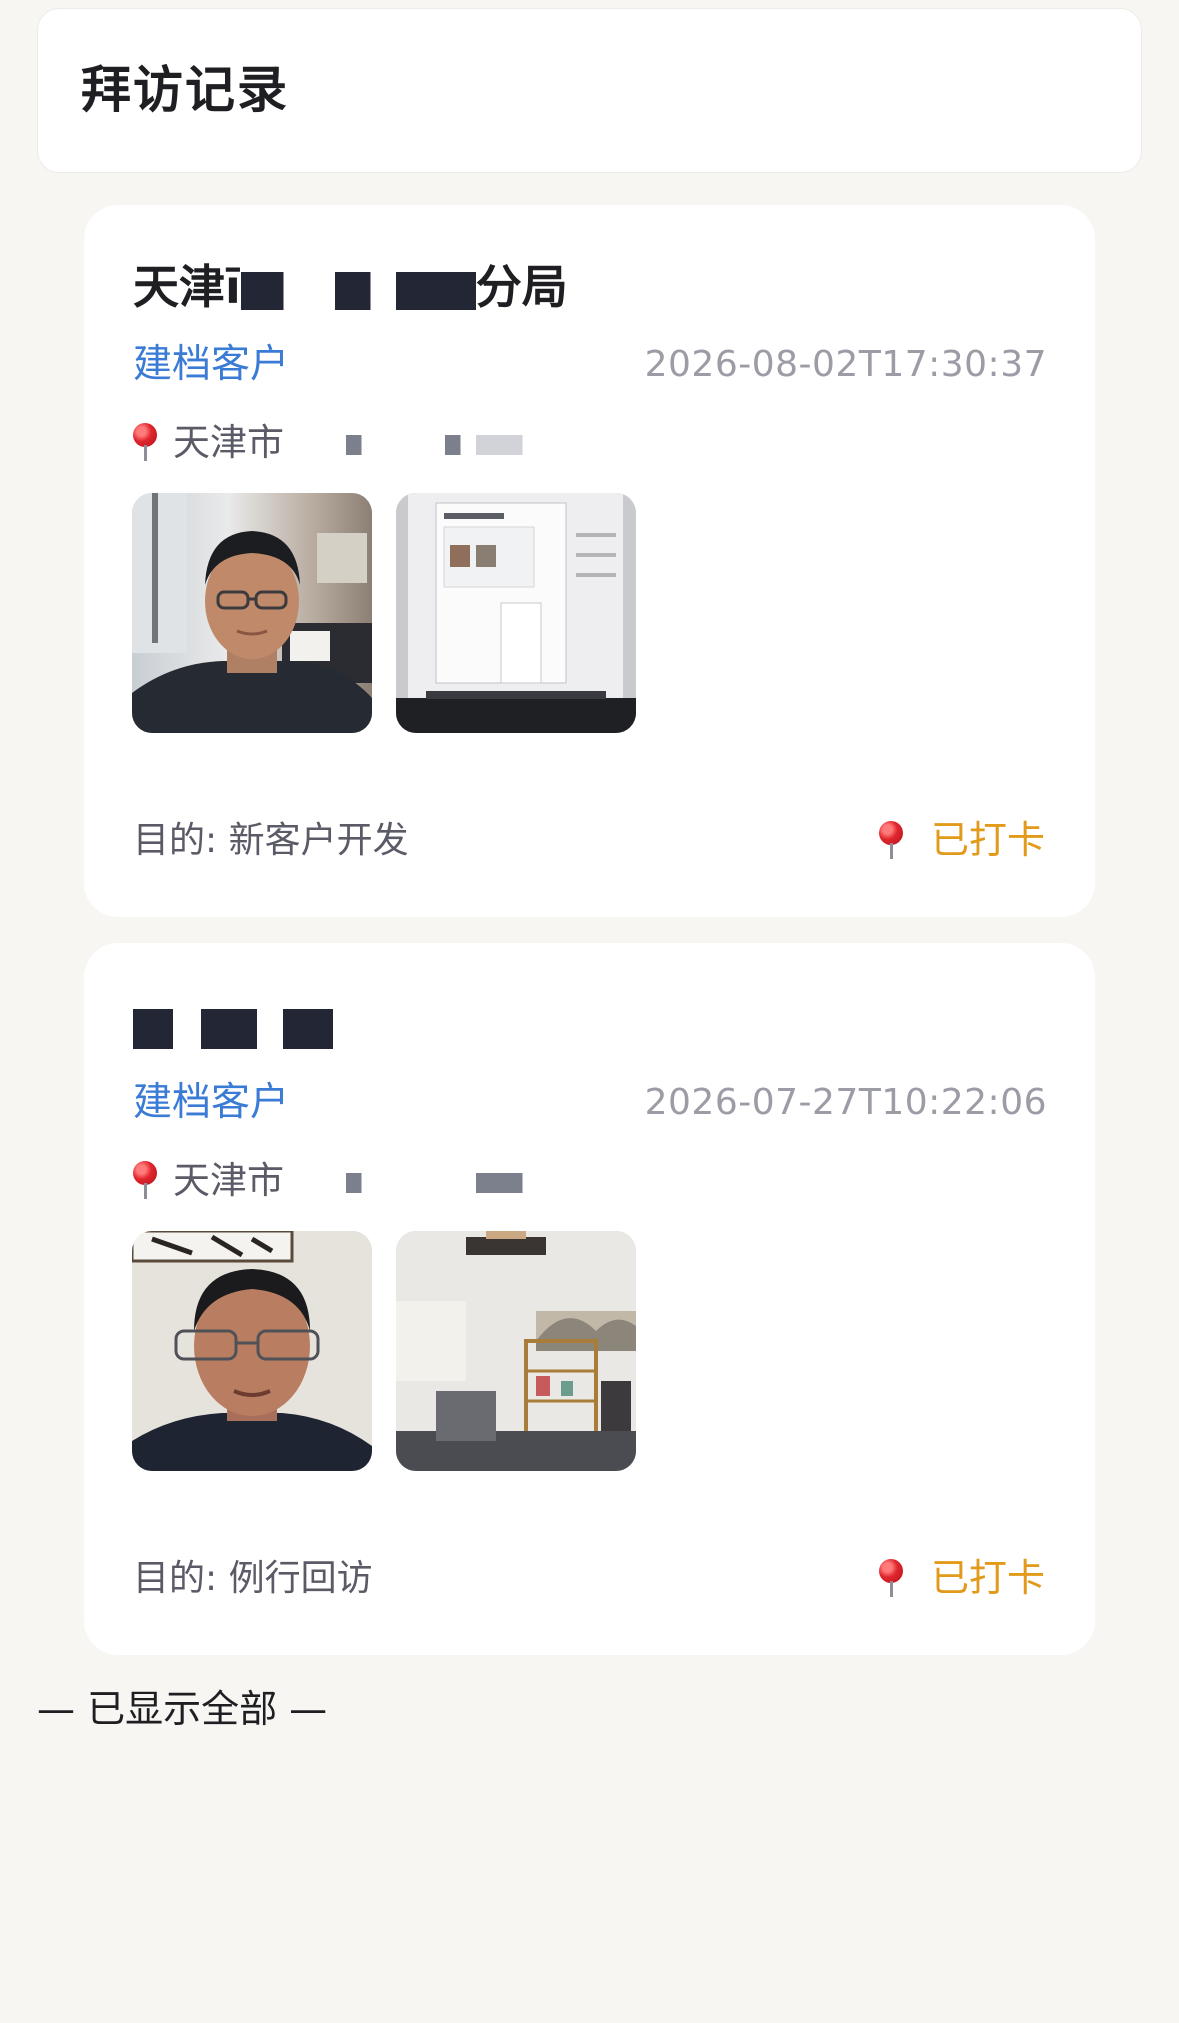 This screenshot has height=2023, width=1179. Describe the element at coordinates (253, 1578) in the screenshot. I see `visit-purpose: 目的: 例行回访` at that location.